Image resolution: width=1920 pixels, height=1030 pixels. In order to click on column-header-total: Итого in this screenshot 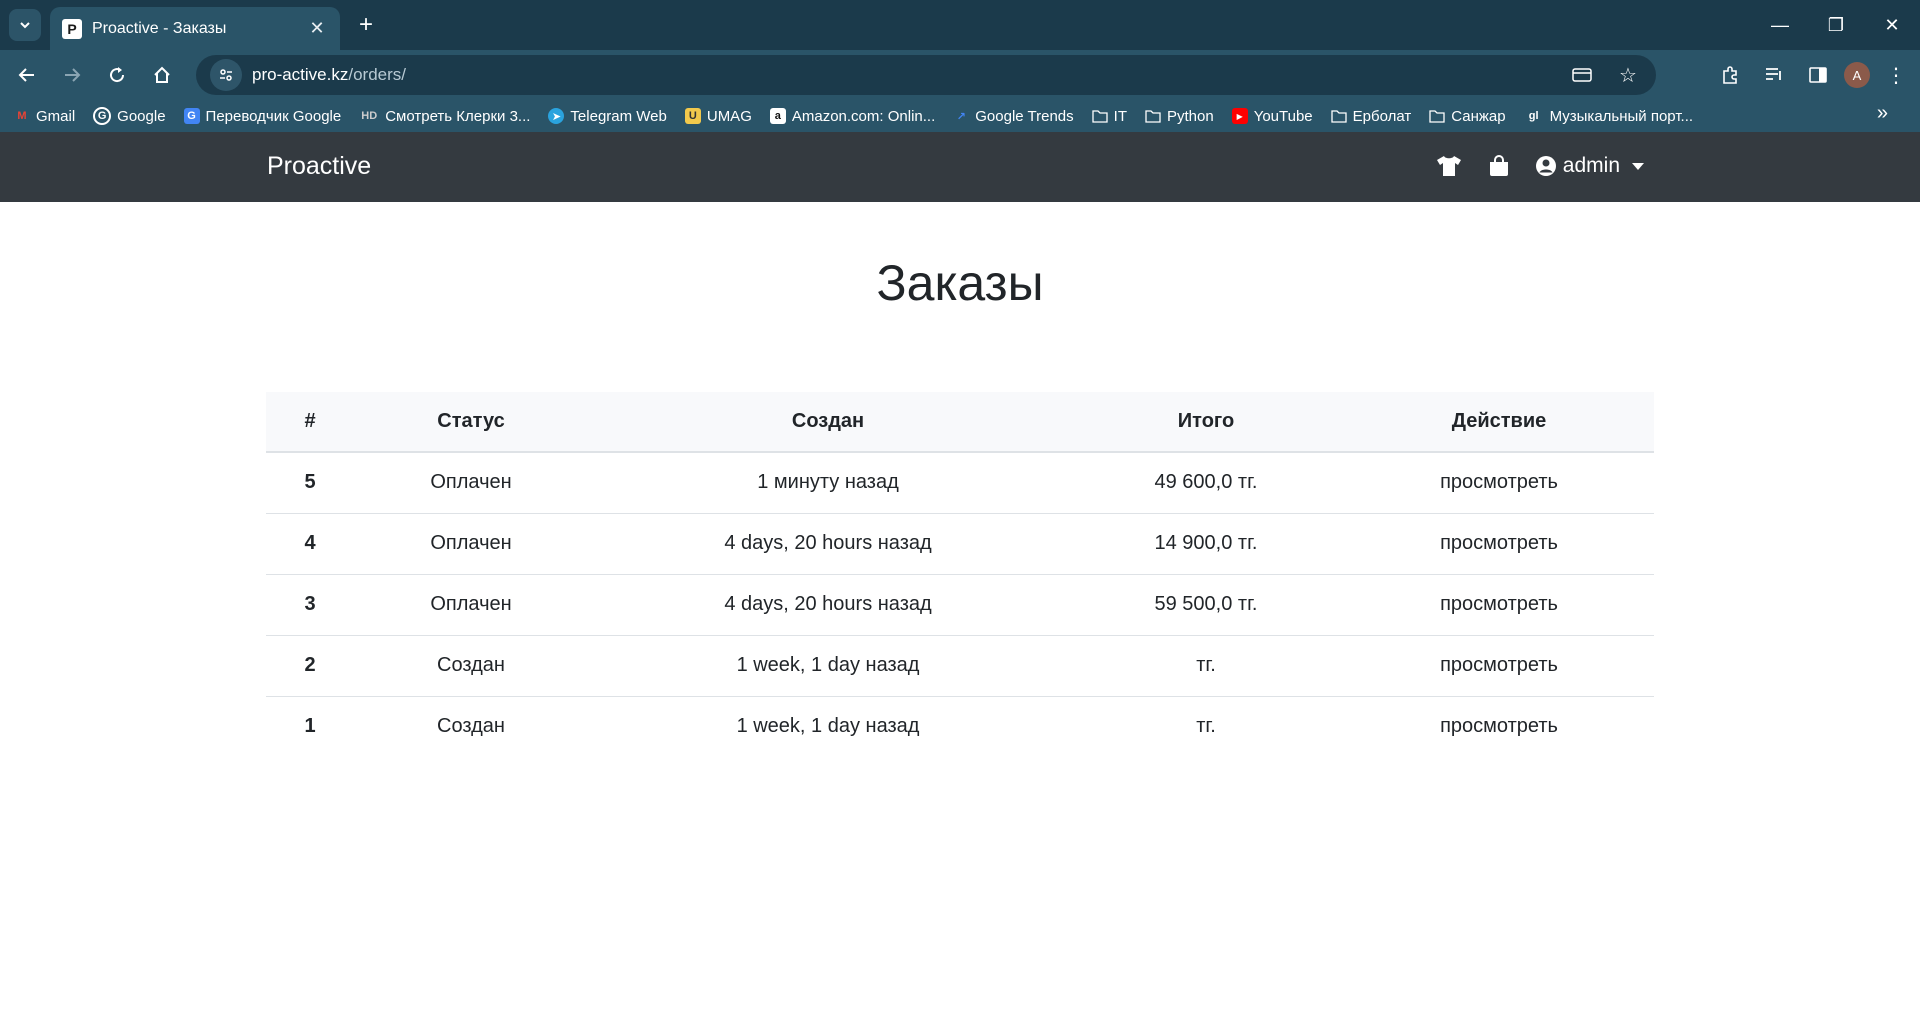, I will do `click(1206, 422)`.